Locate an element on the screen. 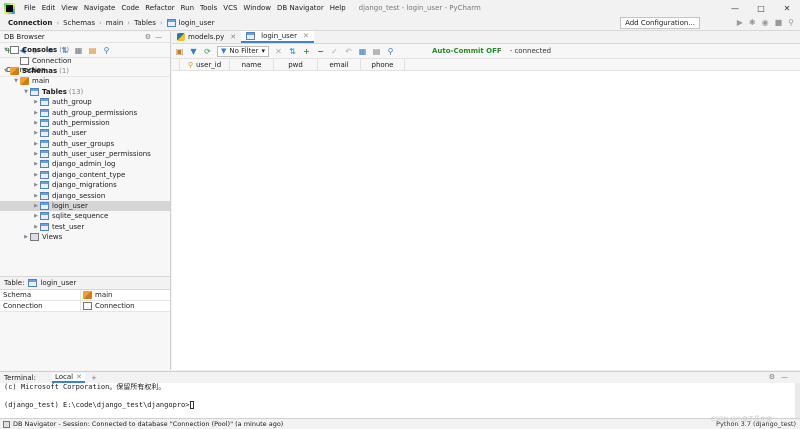 This screenshot has height=429, width=800. maximize-icon: □ is located at coordinates (761, 8).